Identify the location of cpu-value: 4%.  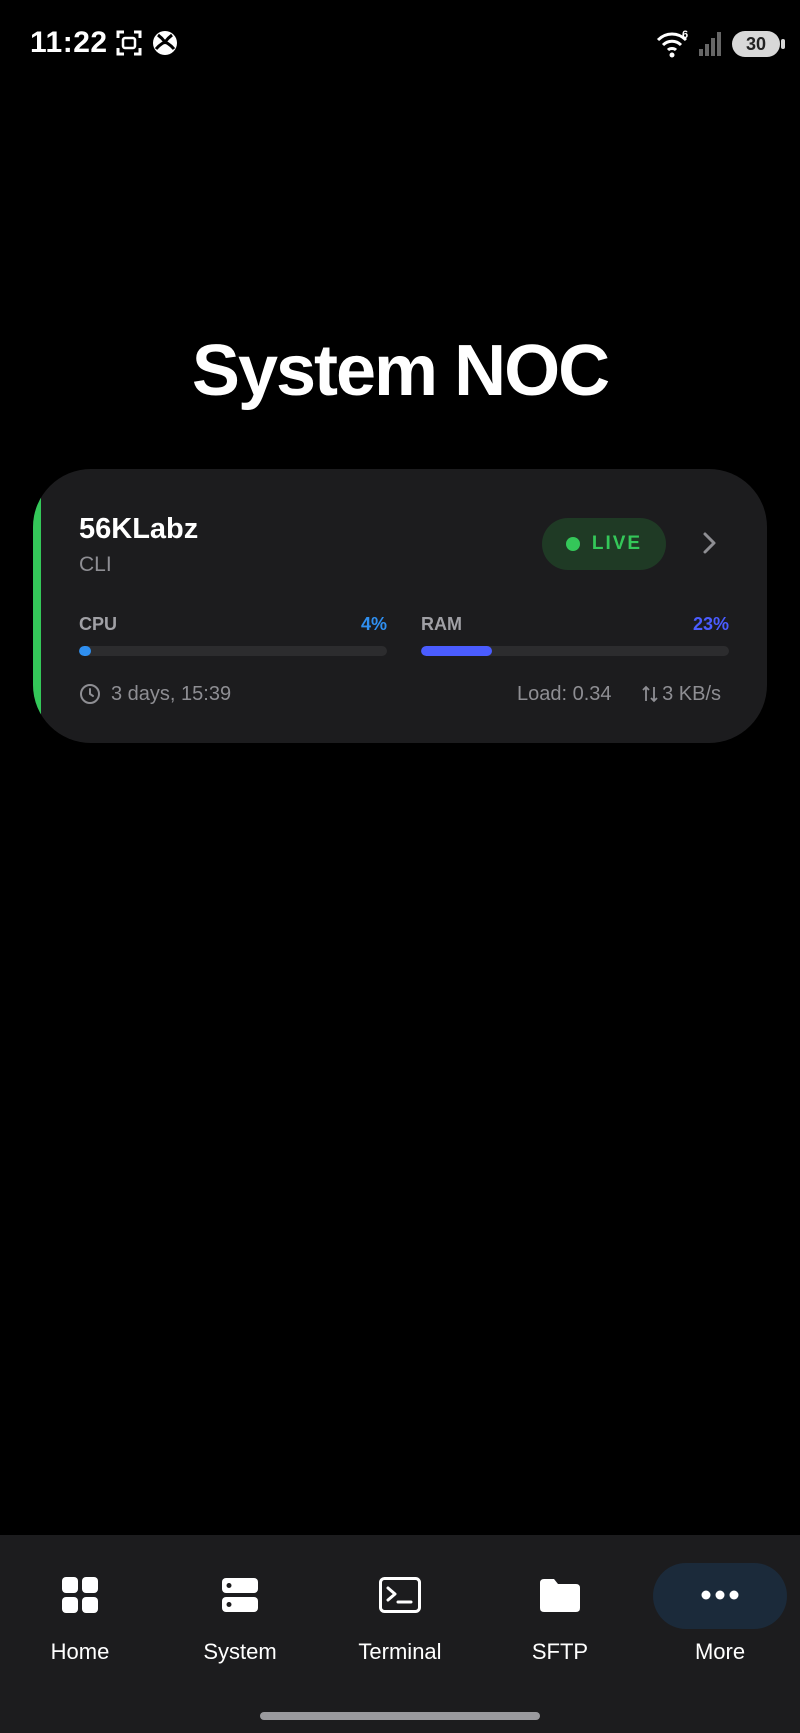
(373, 624).